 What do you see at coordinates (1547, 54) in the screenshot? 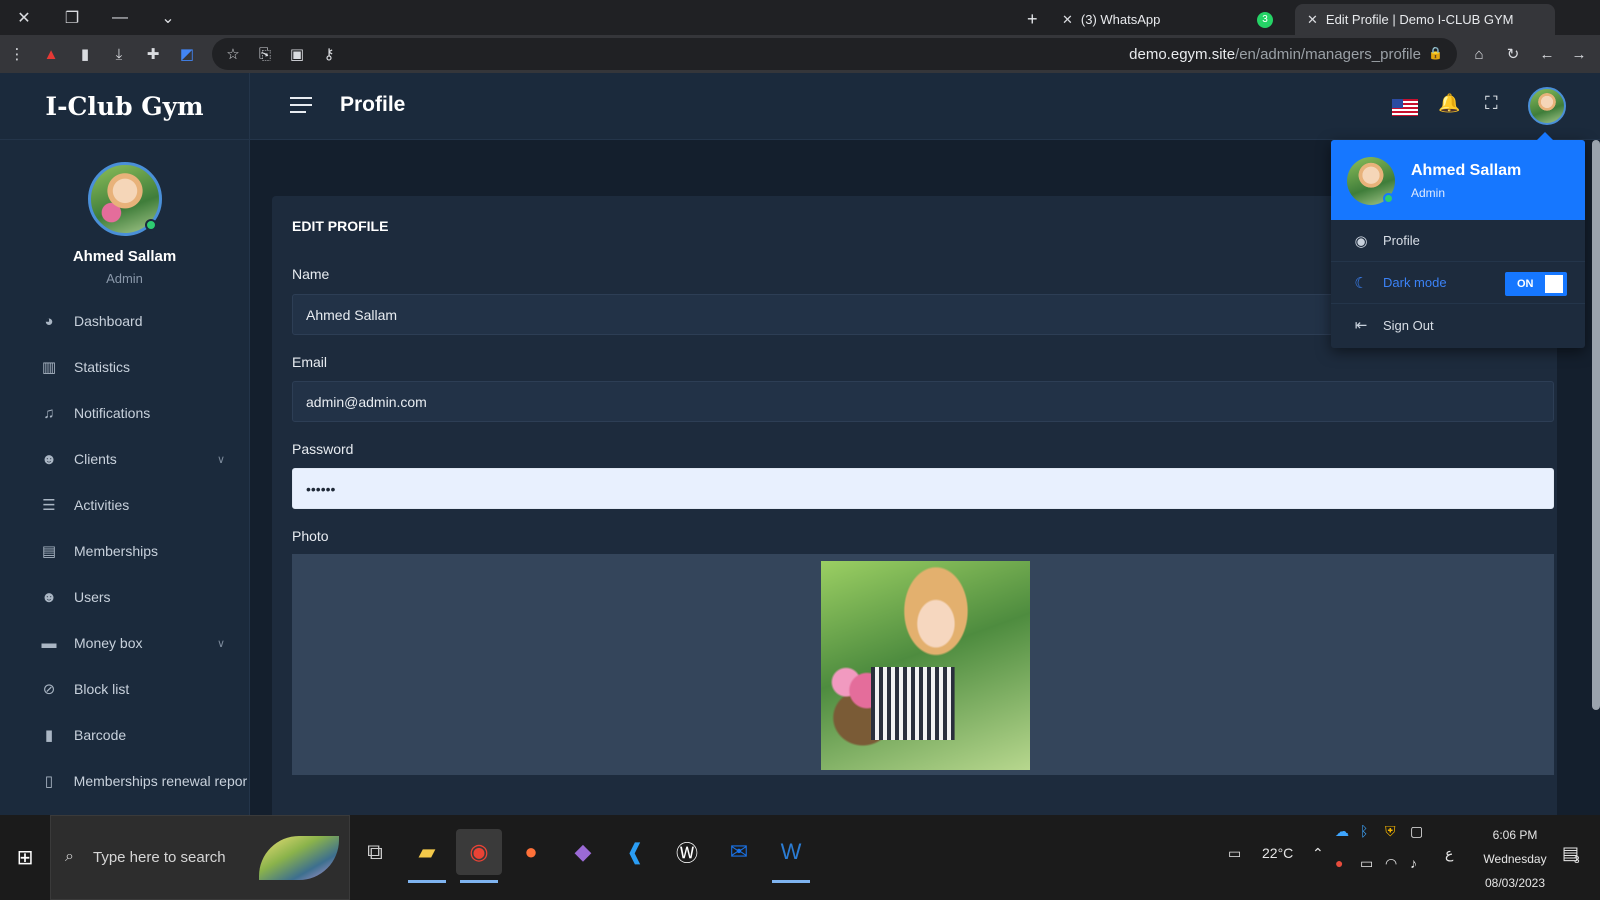
I see `back-icon: ←` at bounding box center [1547, 54].